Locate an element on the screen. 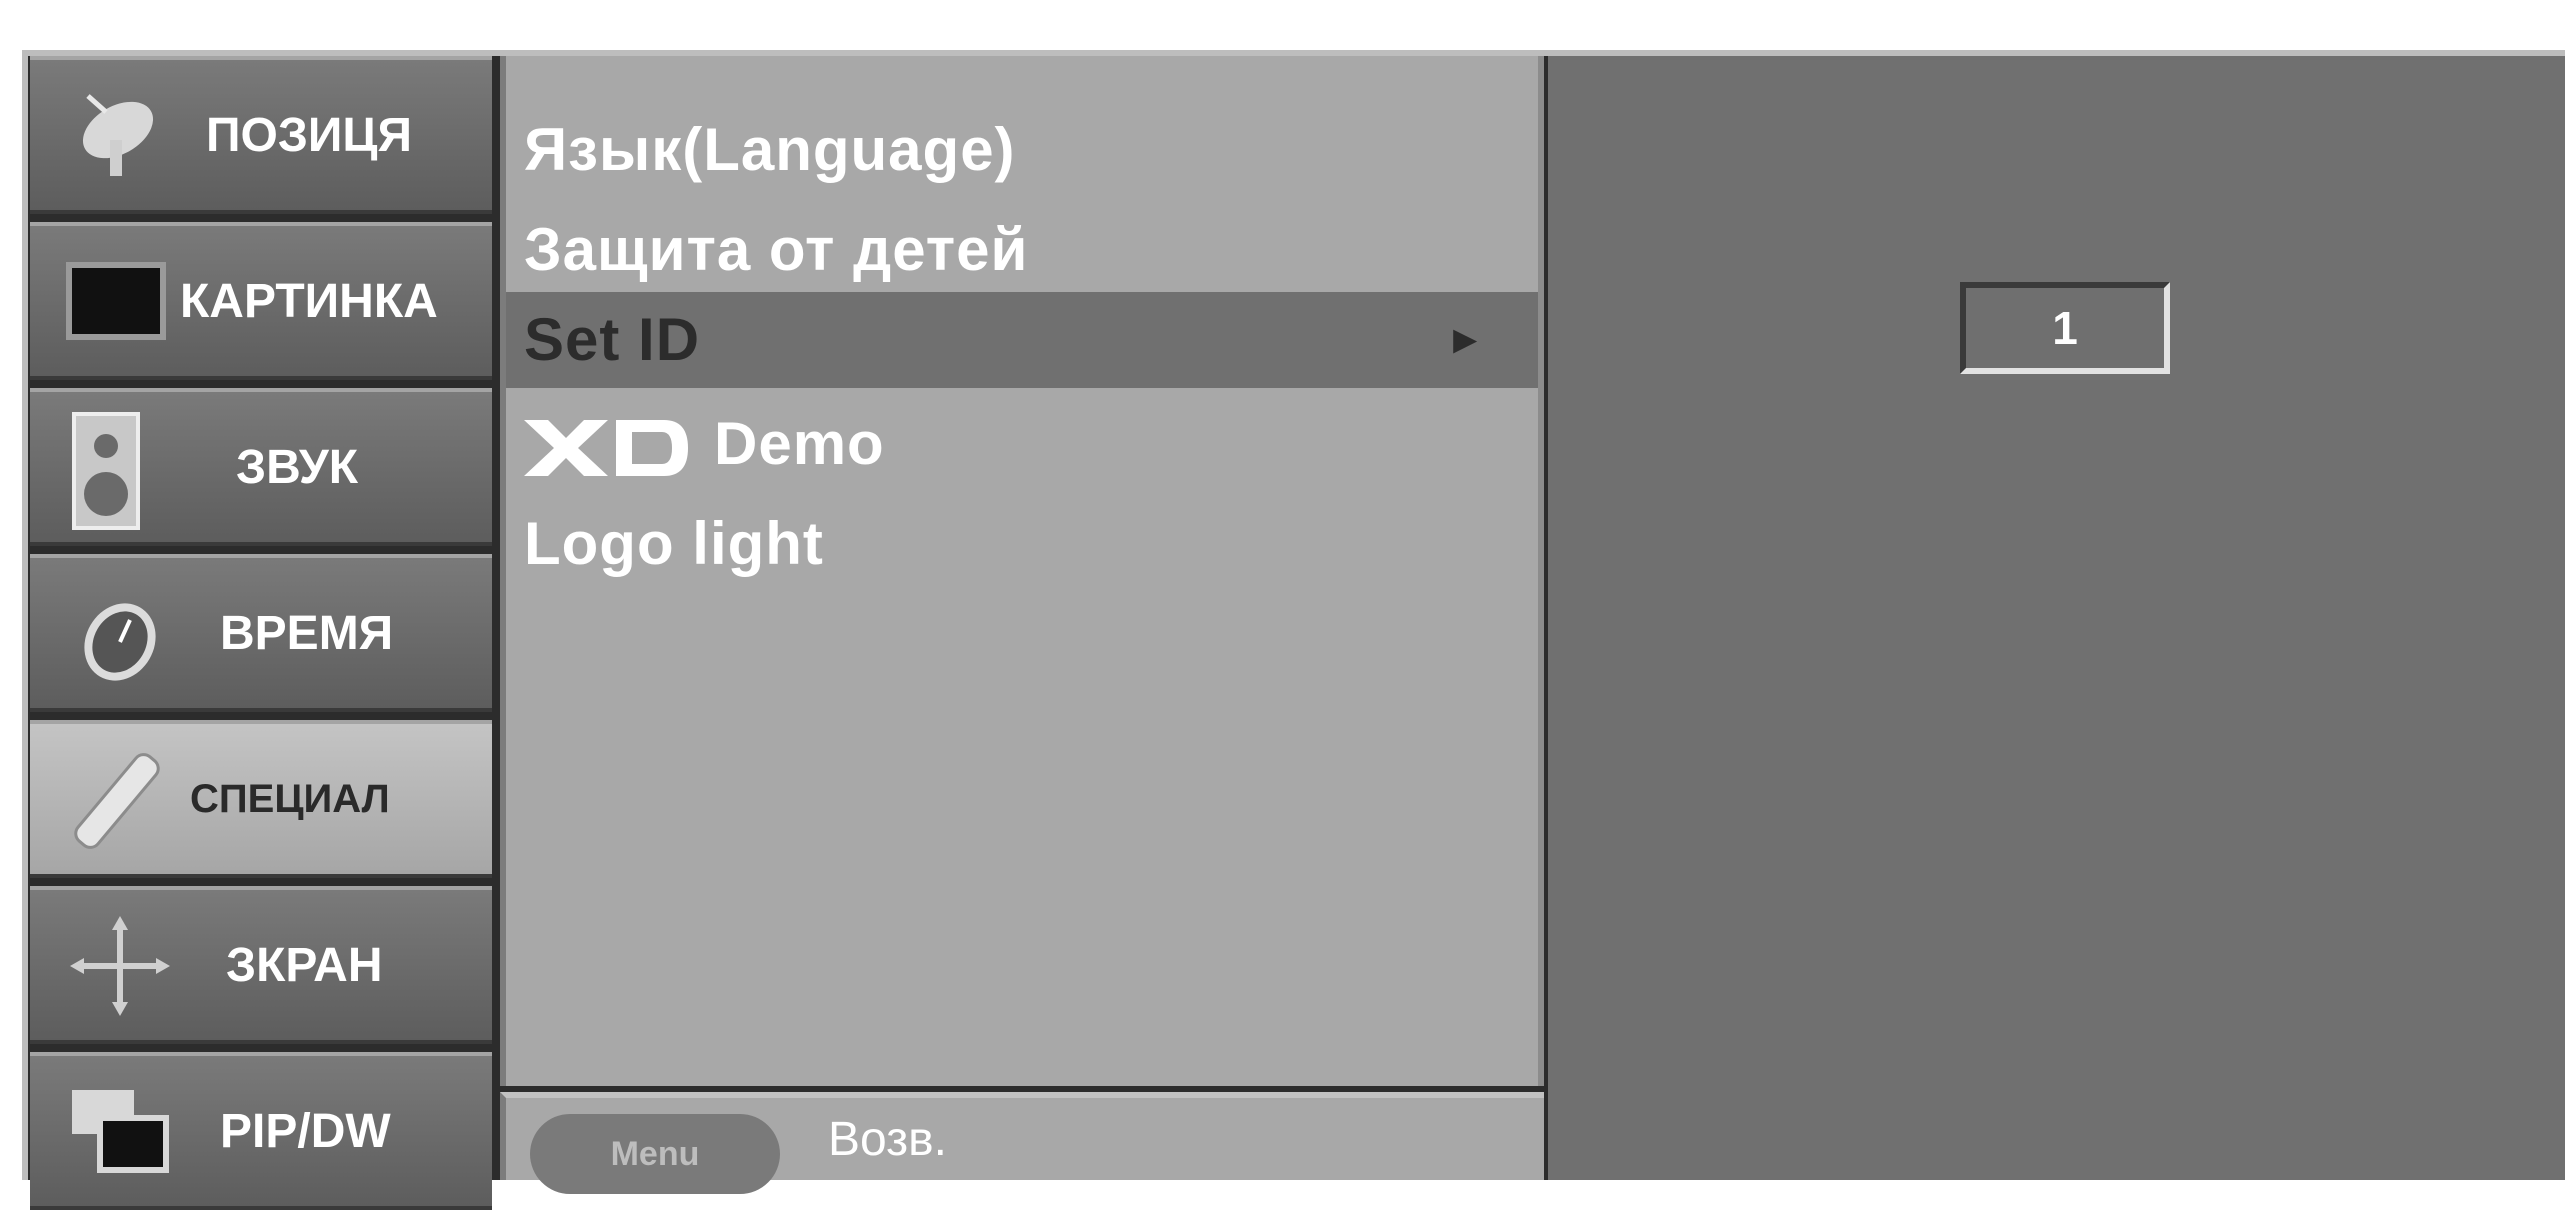 The image size is (2565, 1210). sidebar-item-pip: PIP/DW is located at coordinates (261, 1131).